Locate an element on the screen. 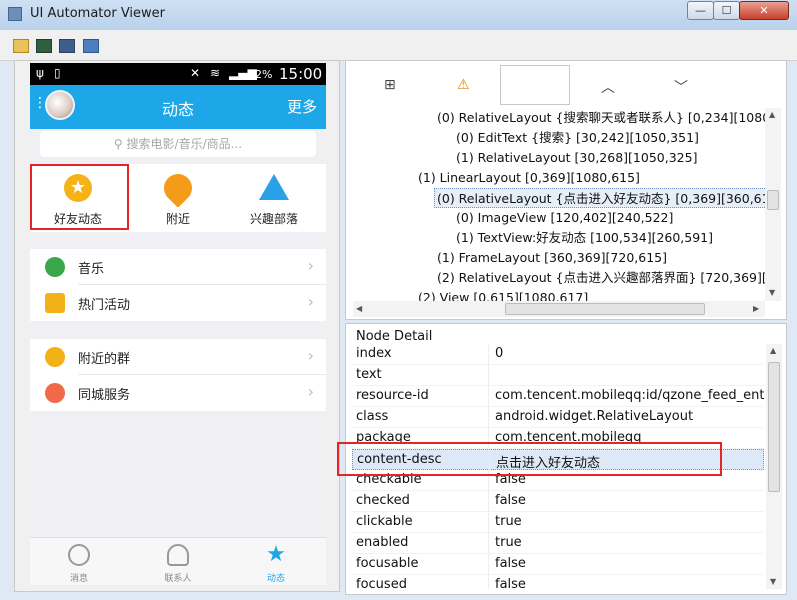  tab-label: 消息 is located at coordinates (78, 579).